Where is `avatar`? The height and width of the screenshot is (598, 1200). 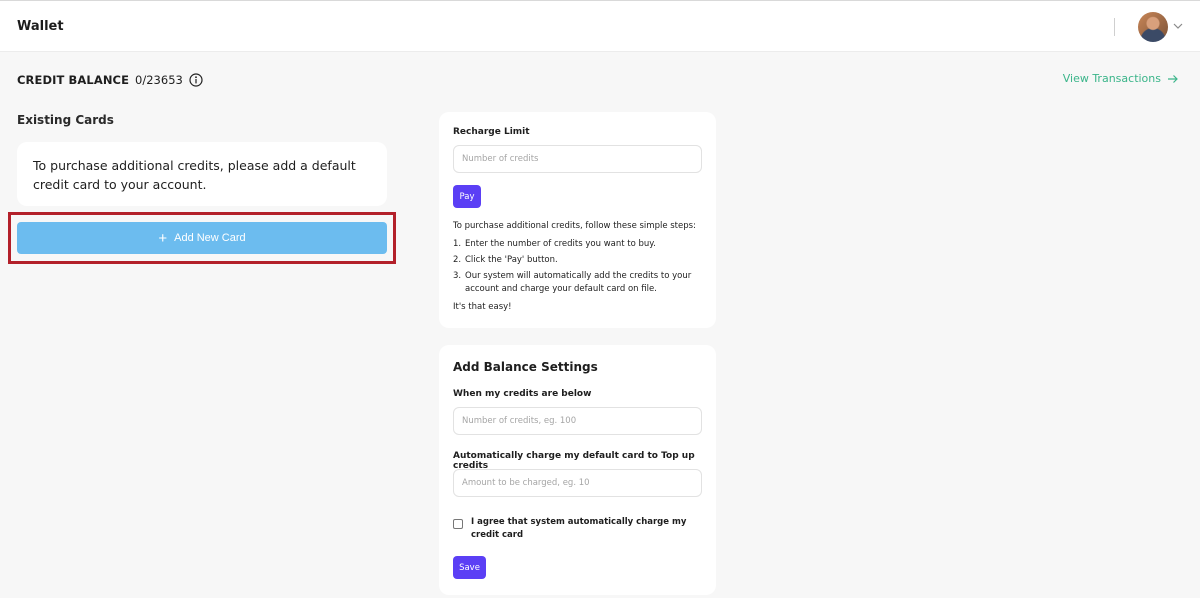 avatar is located at coordinates (1153, 27).